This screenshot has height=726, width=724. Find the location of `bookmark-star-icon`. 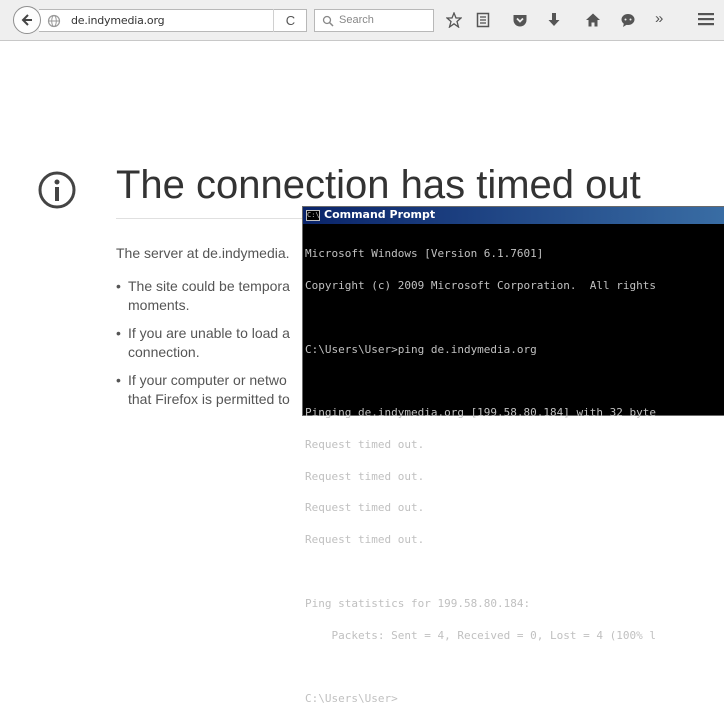

bookmark-star-icon is located at coordinates (454, 22).